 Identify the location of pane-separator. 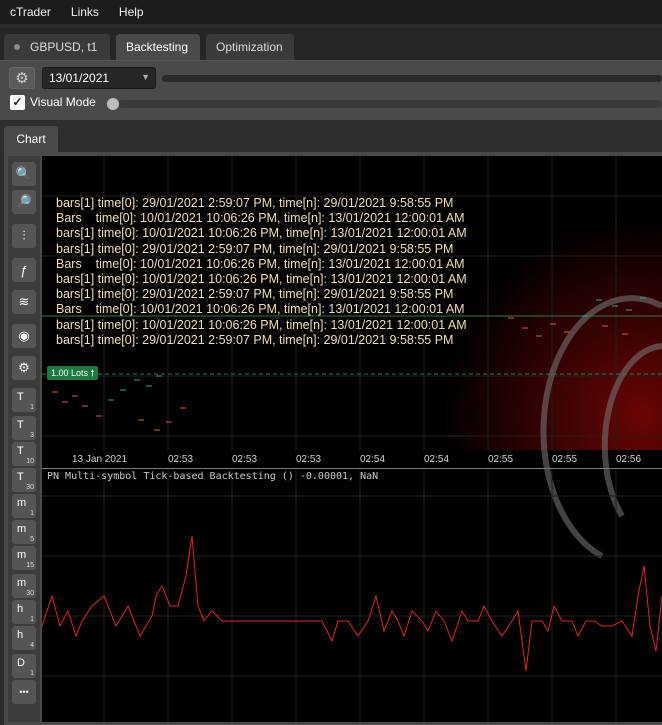
(352, 468).